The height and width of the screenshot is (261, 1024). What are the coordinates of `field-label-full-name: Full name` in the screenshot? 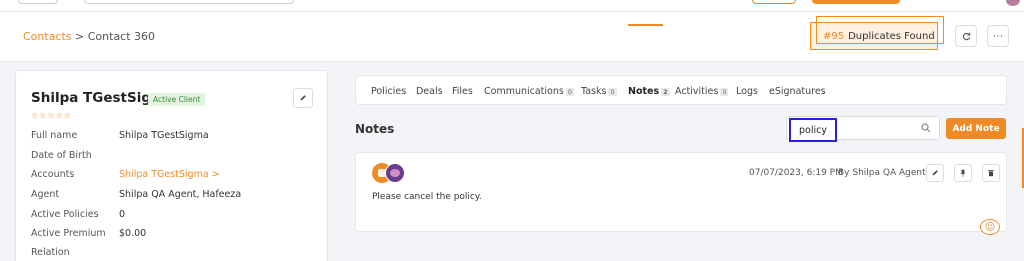 It's located at (54, 135).